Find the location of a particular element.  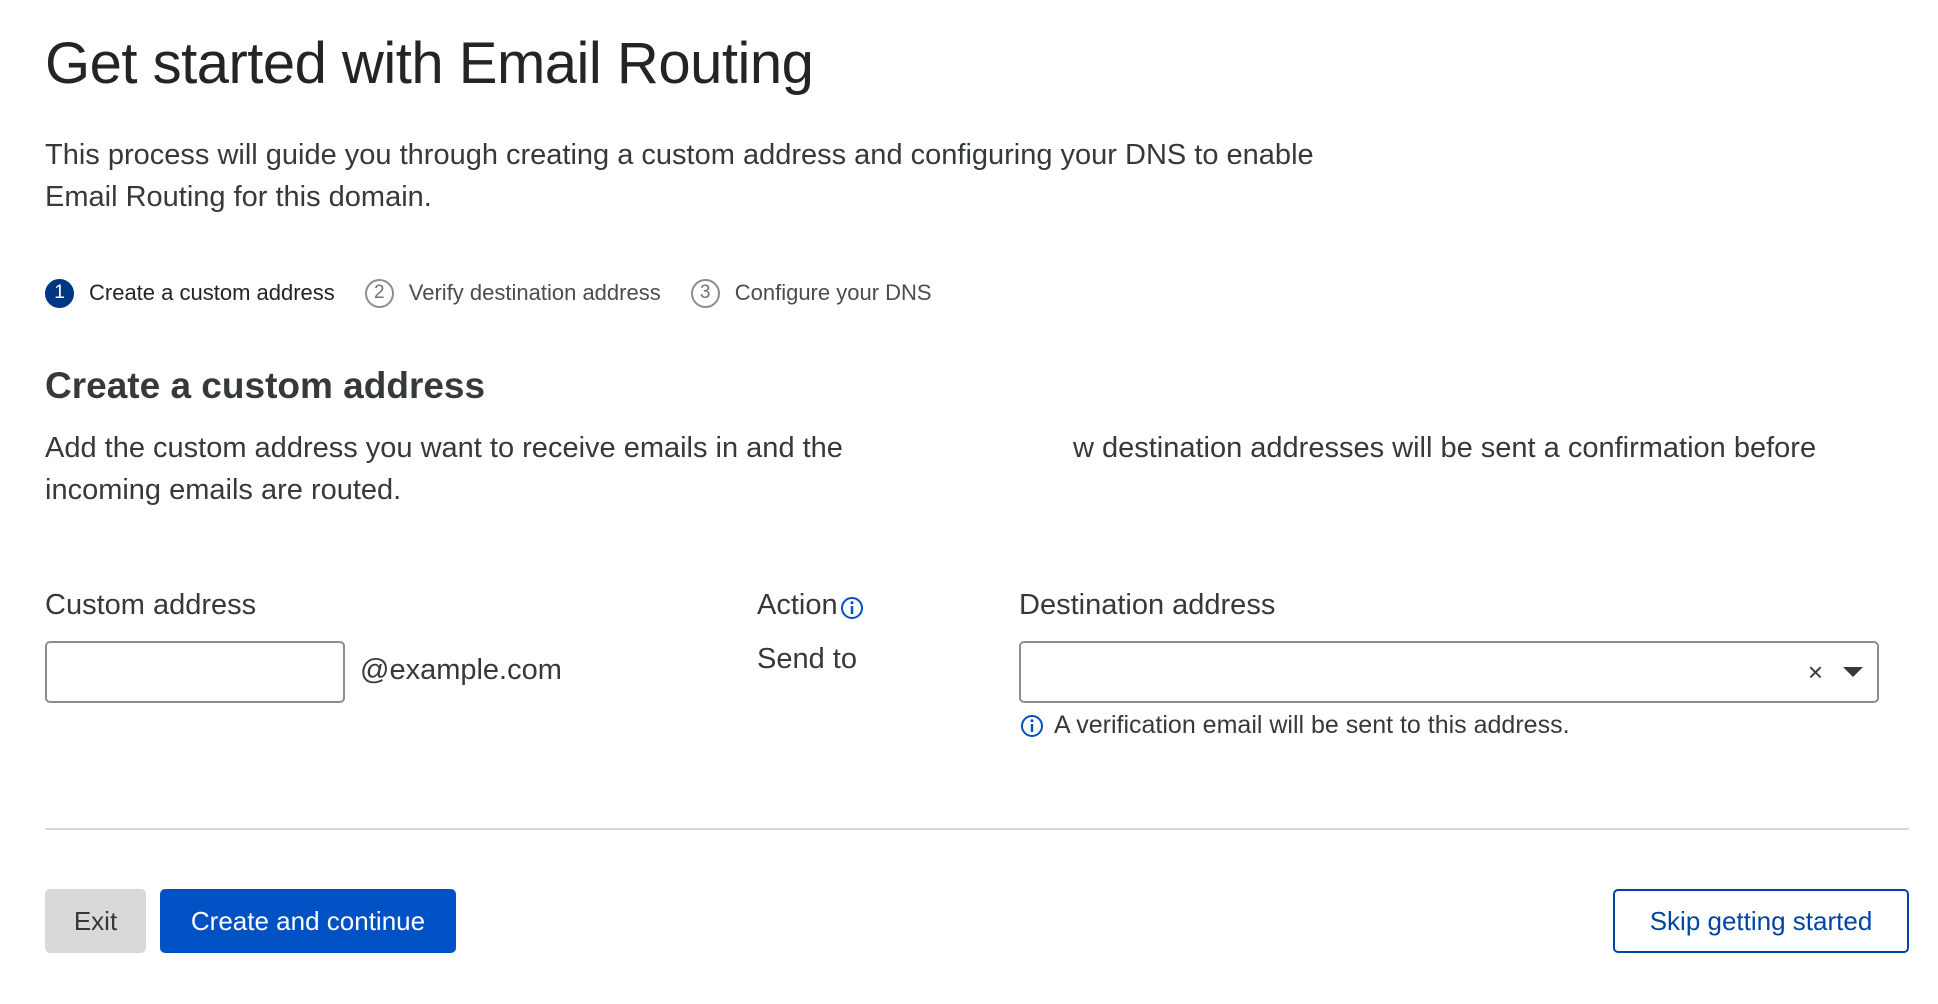

clear-icon: × is located at coordinates (1815, 672).